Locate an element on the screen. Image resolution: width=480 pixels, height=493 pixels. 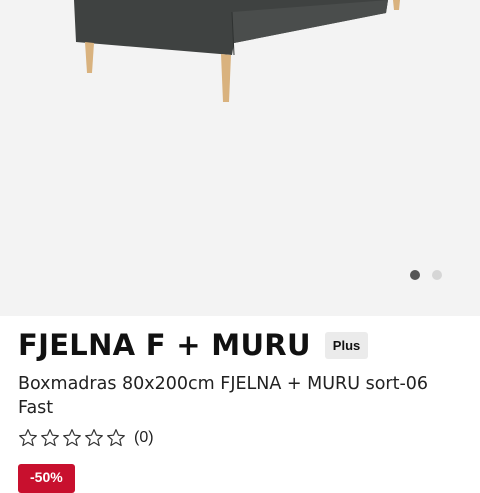
title-row: FJELNA F + MURU Plus is located at coordinates (193, 345).